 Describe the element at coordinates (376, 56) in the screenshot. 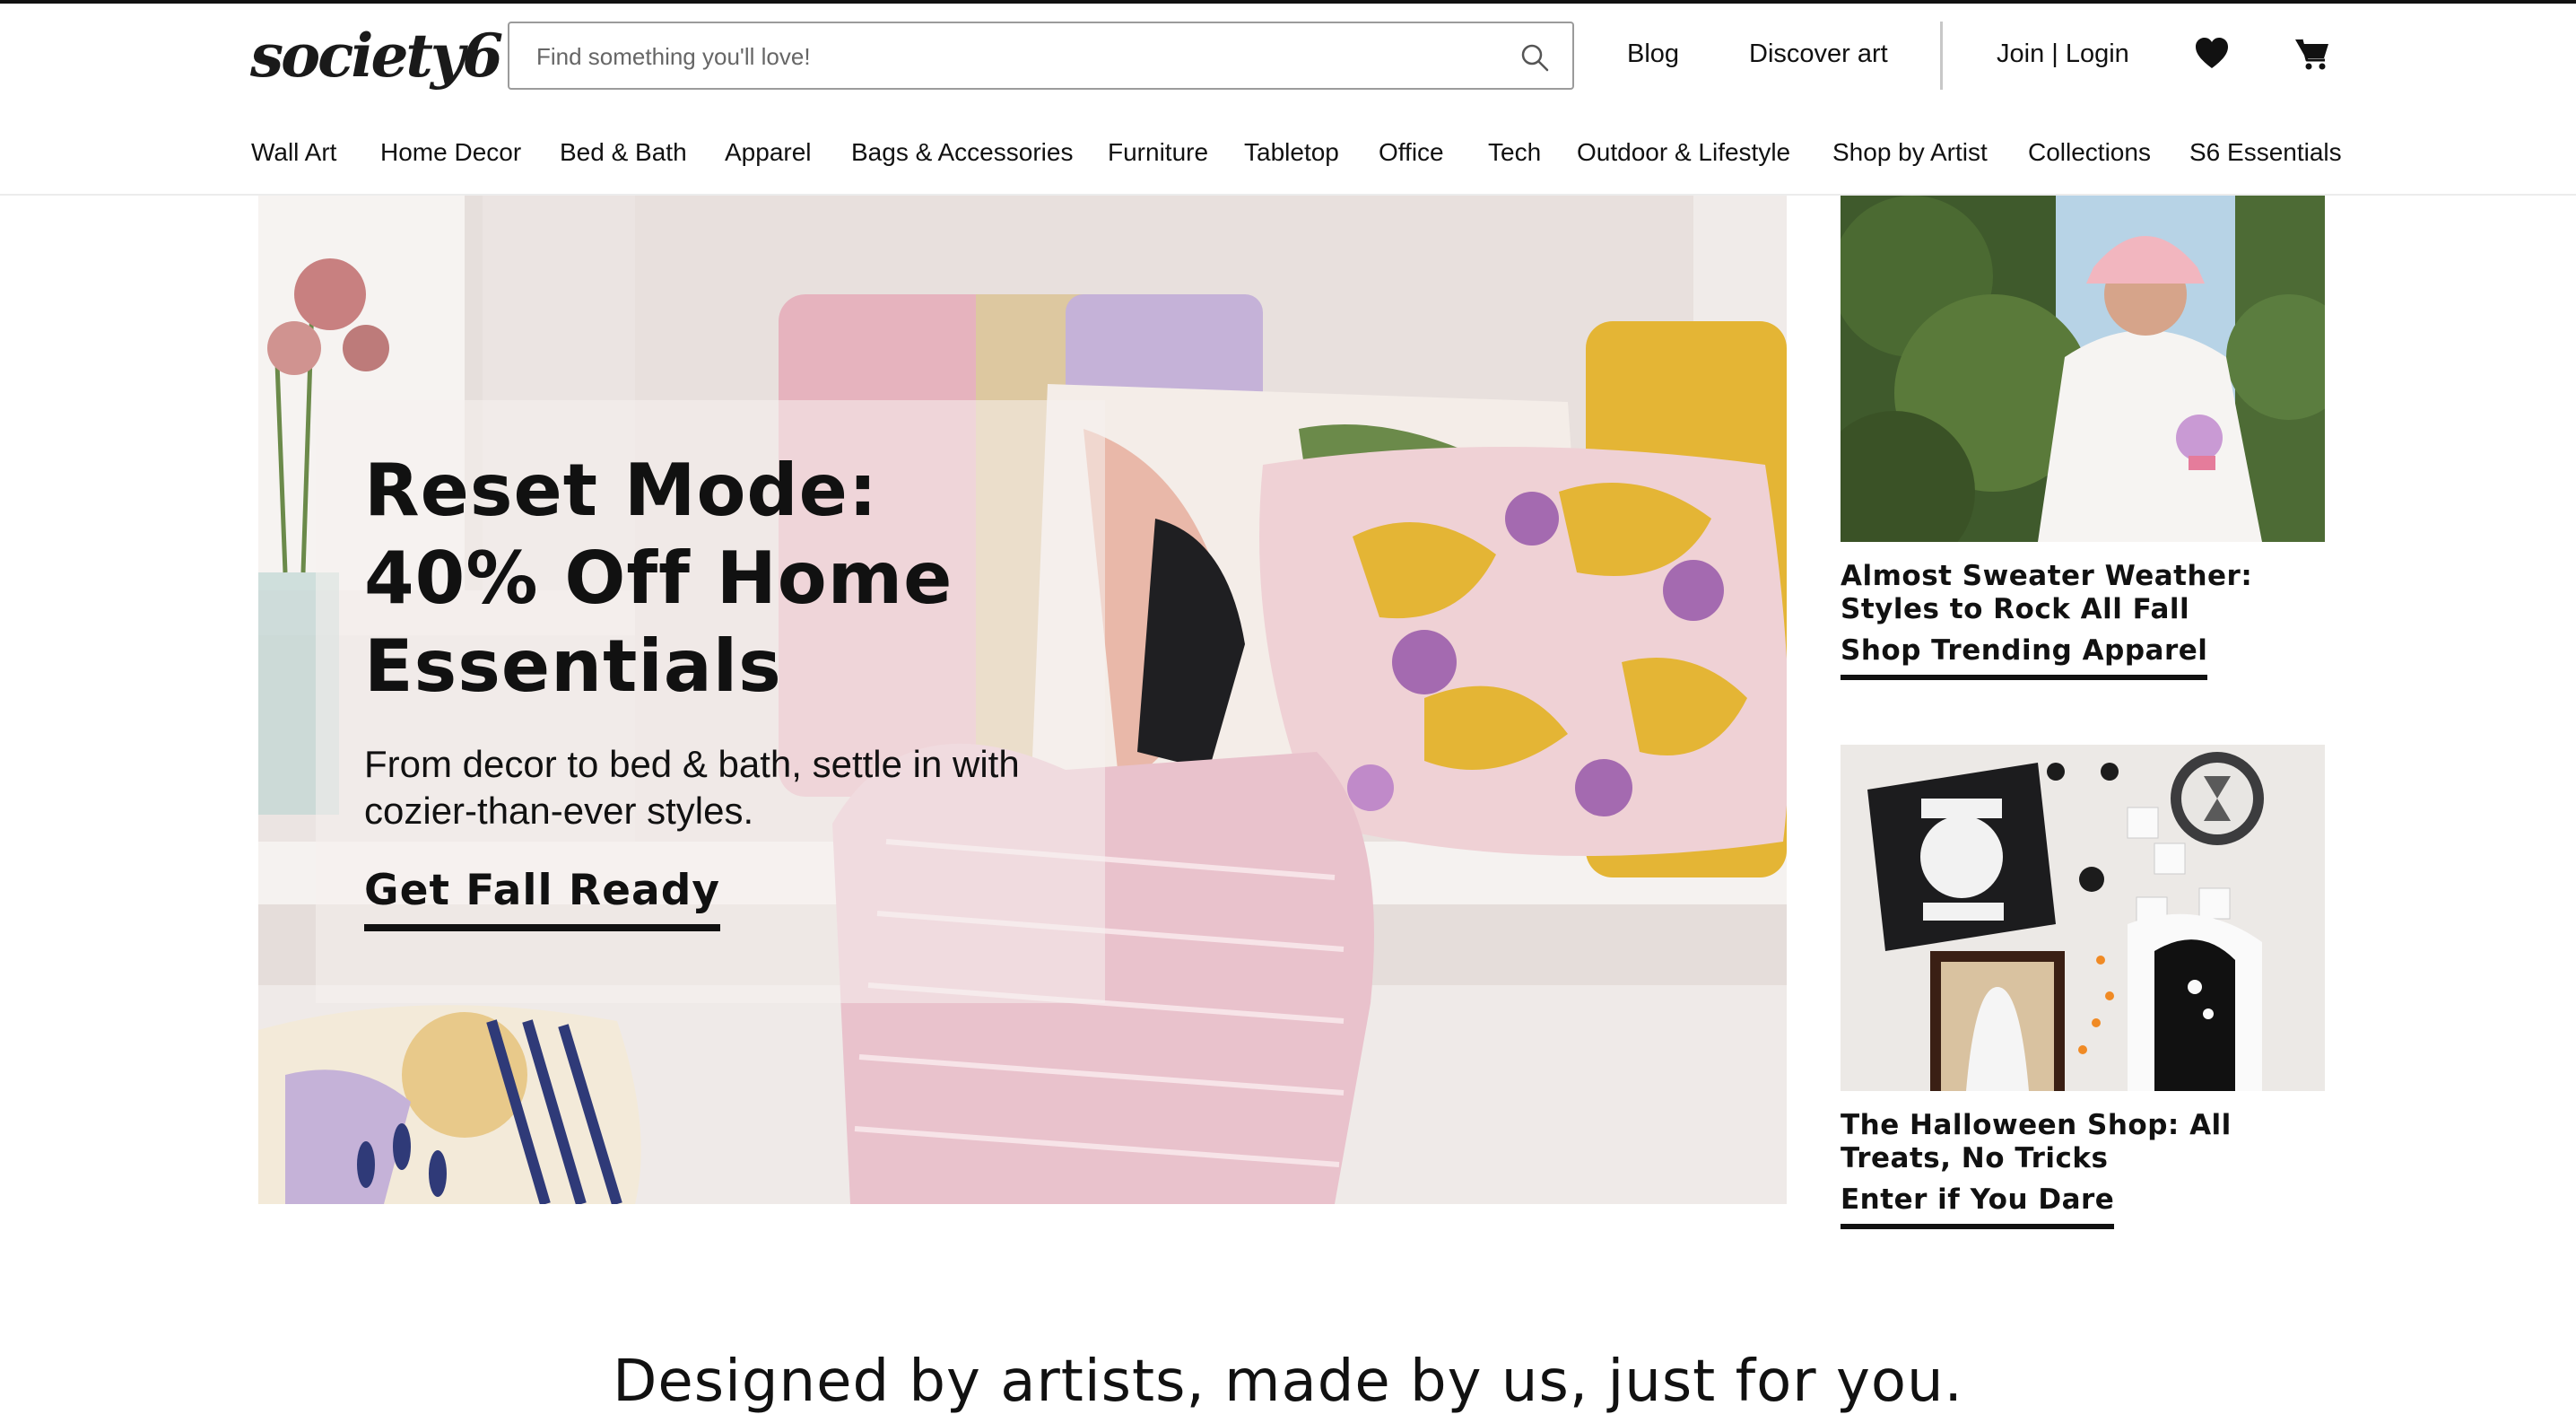

I see `society6-logo: society6` at that location.